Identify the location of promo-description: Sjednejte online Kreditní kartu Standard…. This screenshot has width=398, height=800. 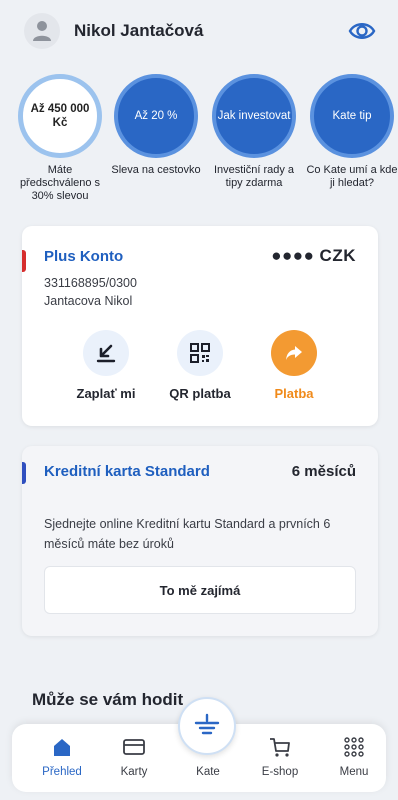
(187, 534).